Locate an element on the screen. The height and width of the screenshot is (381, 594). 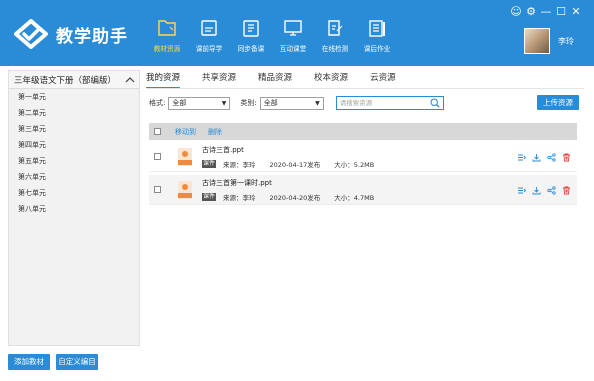
file-meta: 课件 来源：李玲 2020-04-20发布 大小：4.7MB is located at coordinates (295, 197).